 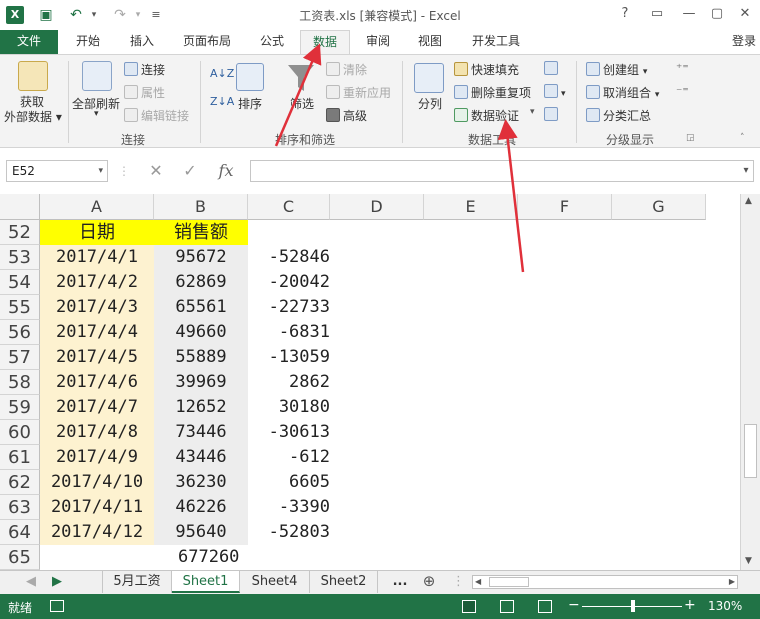 I want to click on tab-view: 视图, so click(x=430, y=42).